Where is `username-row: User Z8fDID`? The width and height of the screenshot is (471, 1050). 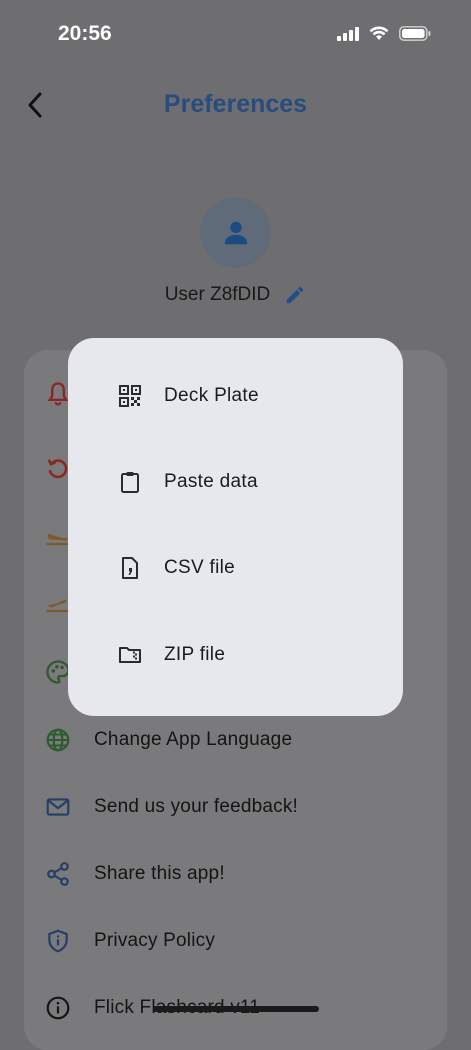 username-row: User Z8fDID is located at coordinates (235, 295).